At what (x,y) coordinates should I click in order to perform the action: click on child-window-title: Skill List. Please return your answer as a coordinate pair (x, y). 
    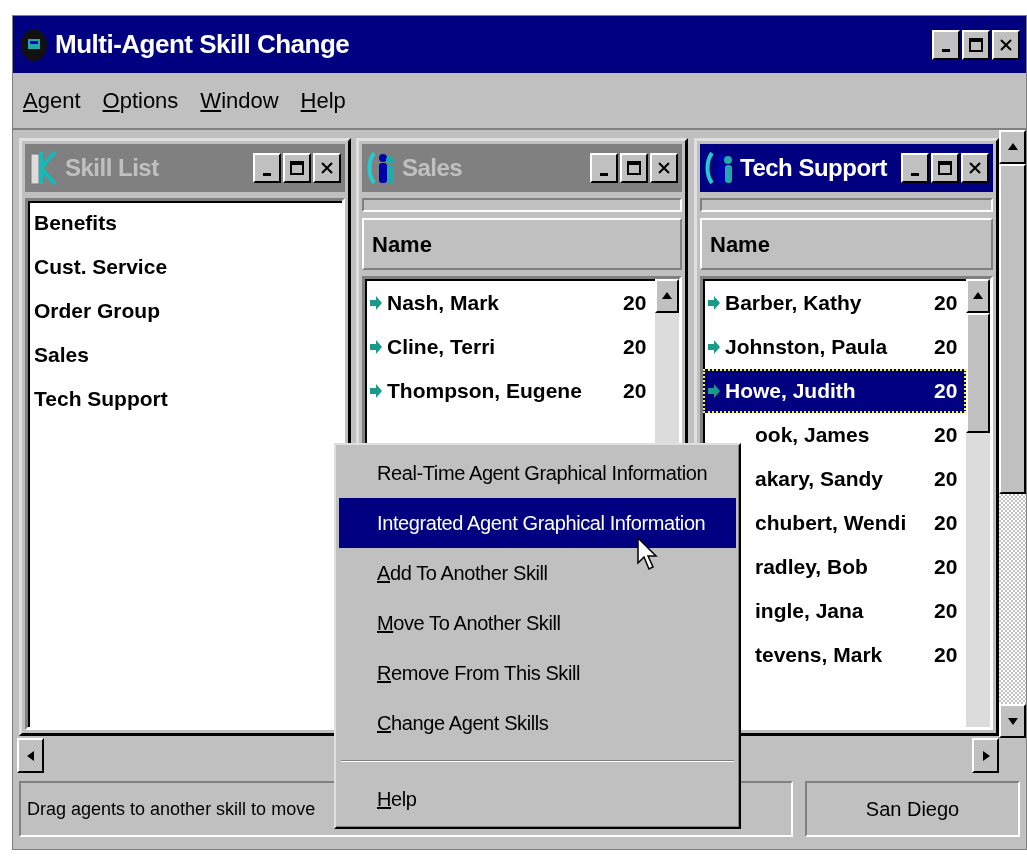
    Looking at the image, I should click on (112, 168).